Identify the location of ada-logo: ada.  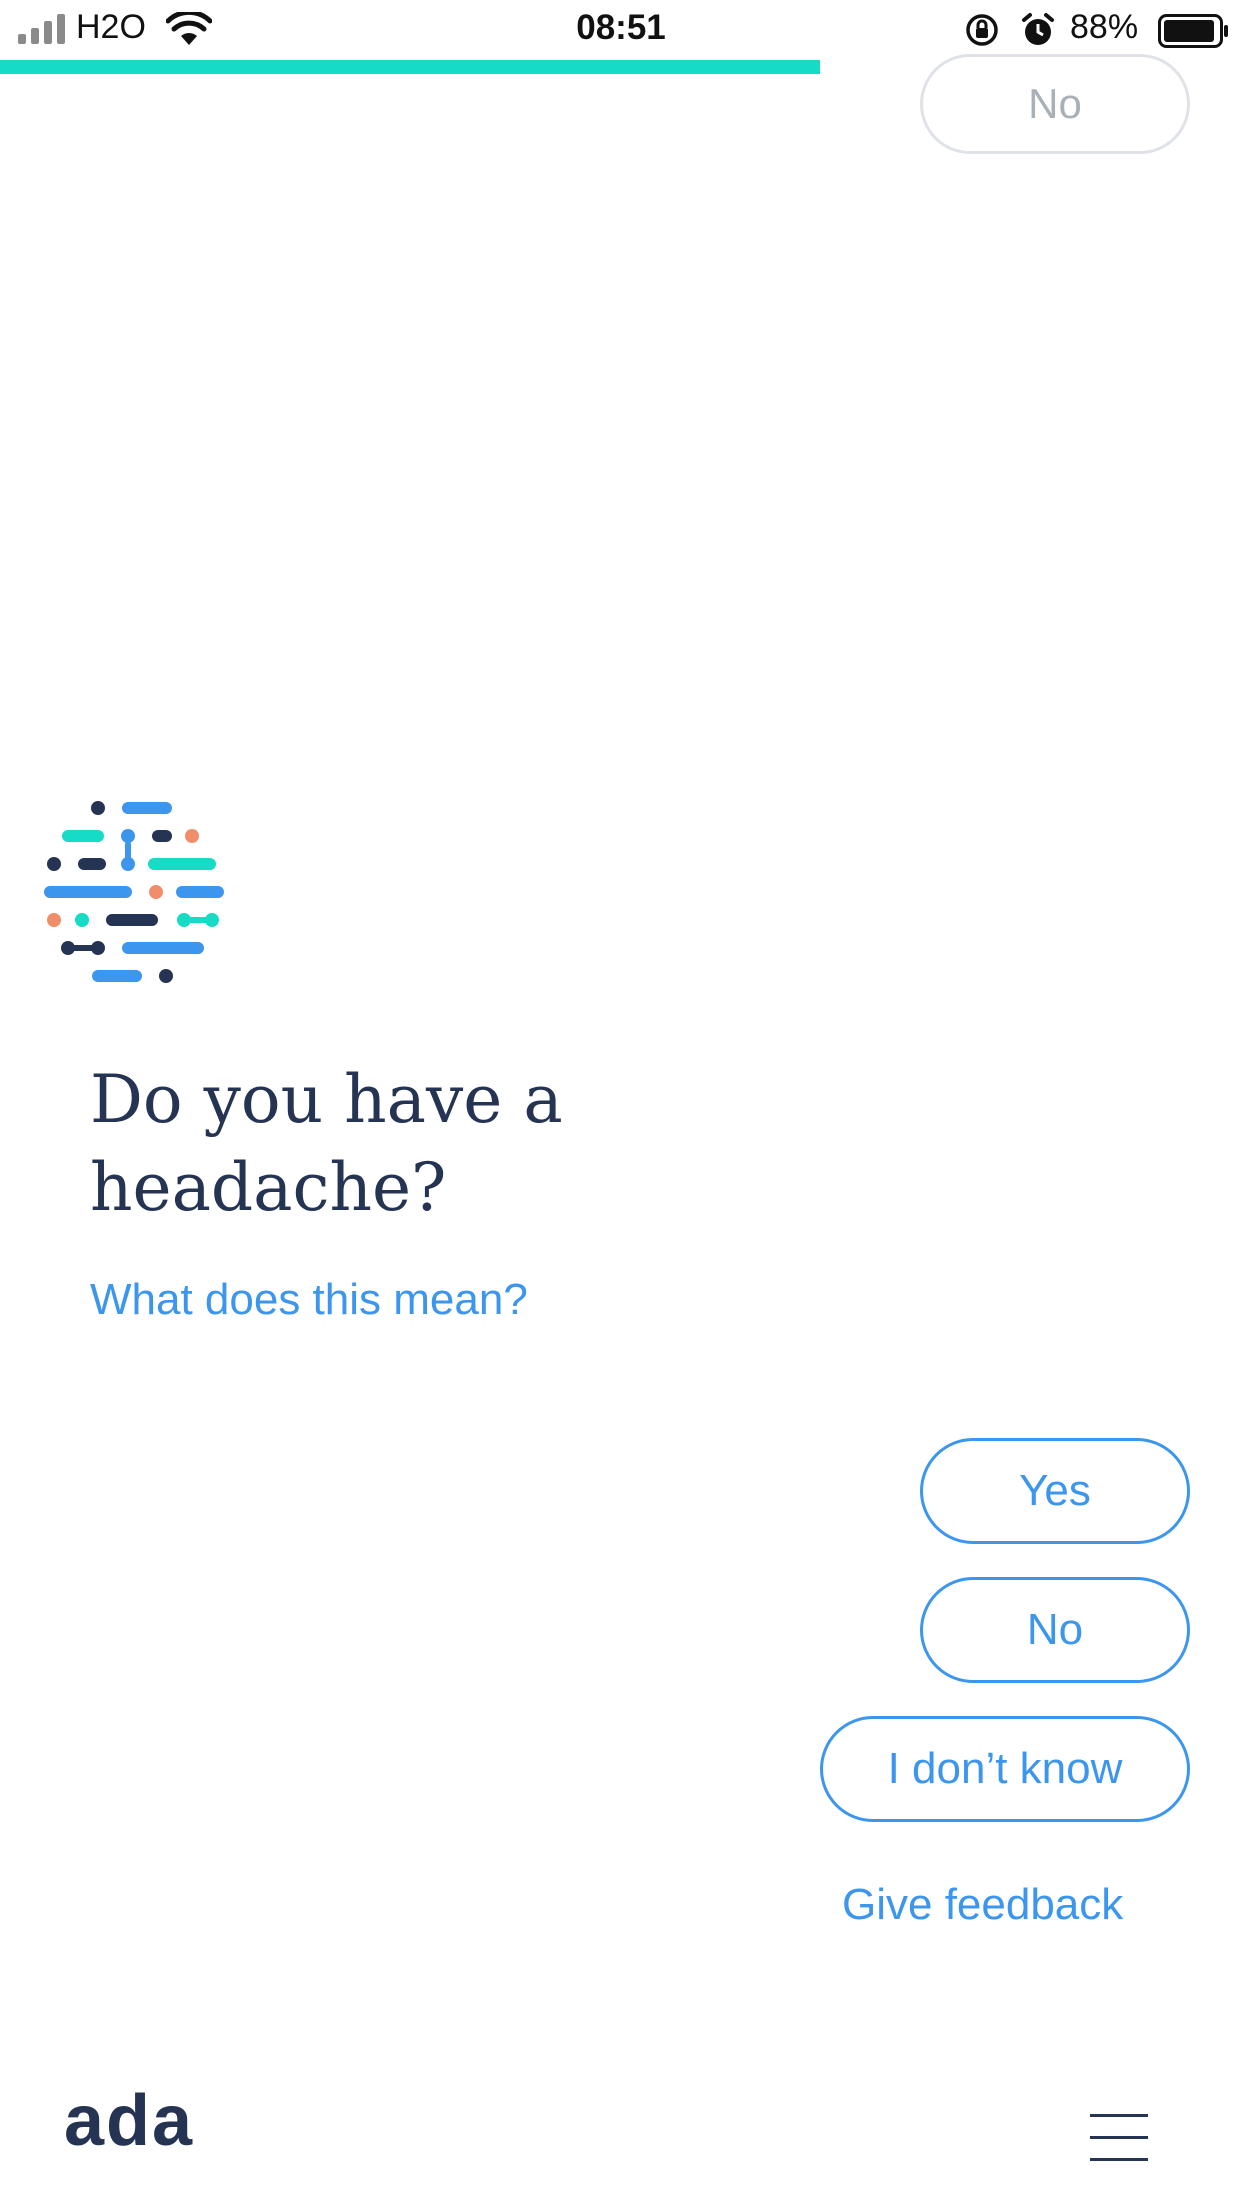
(129, 2121).